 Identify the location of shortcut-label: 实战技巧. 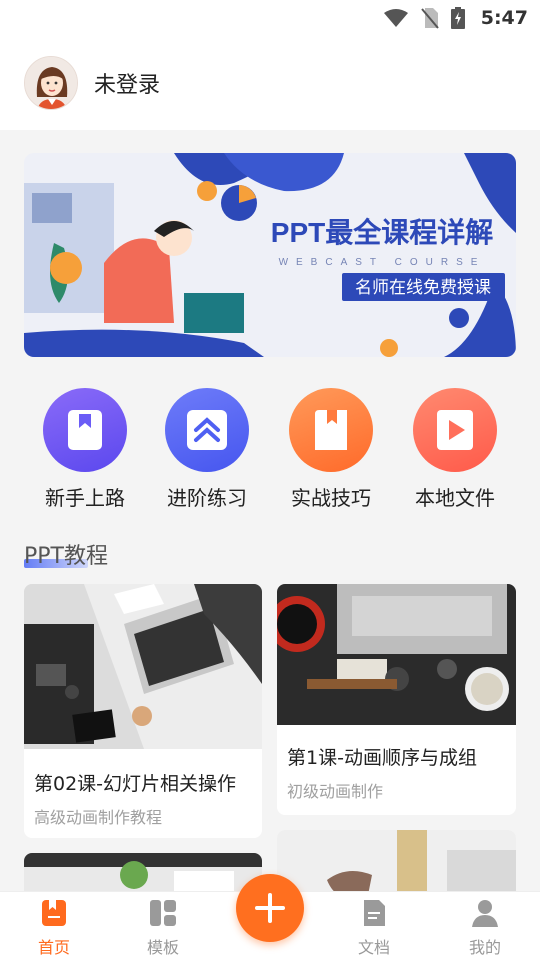
(331, 498).